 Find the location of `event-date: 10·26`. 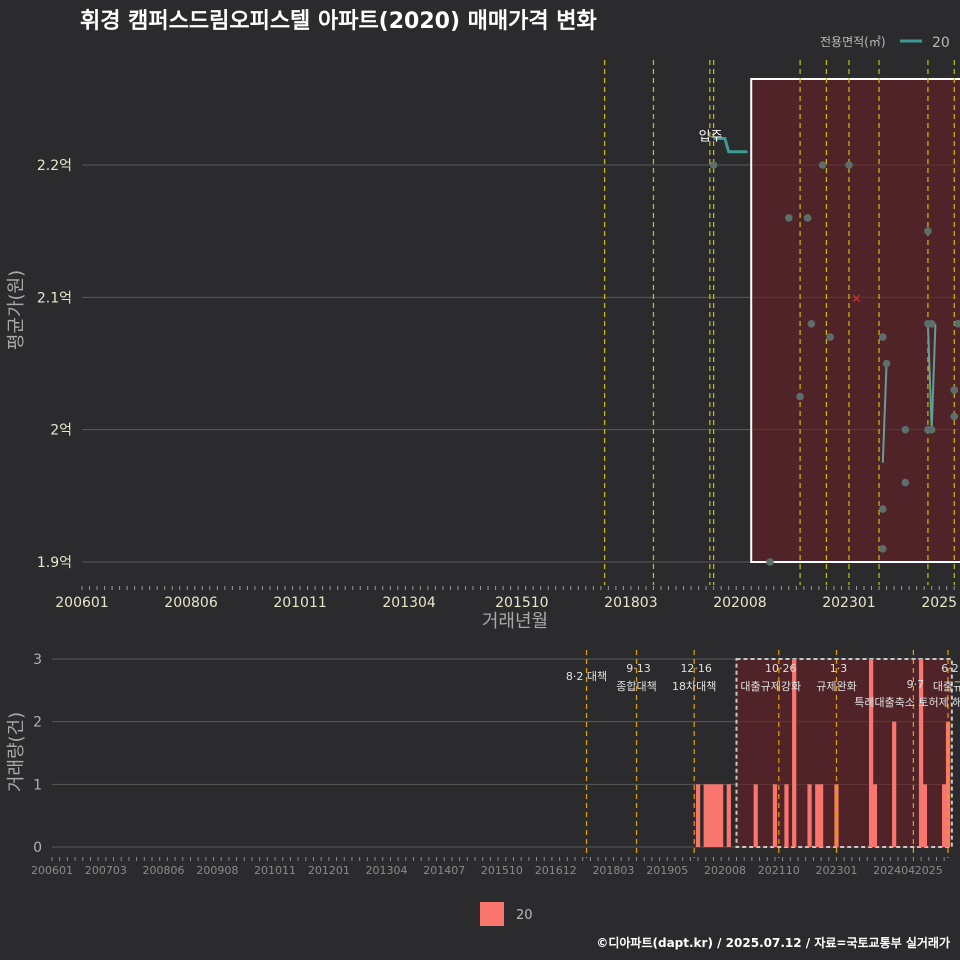

event-date: 10·26 is located at coordinates (781, 668).